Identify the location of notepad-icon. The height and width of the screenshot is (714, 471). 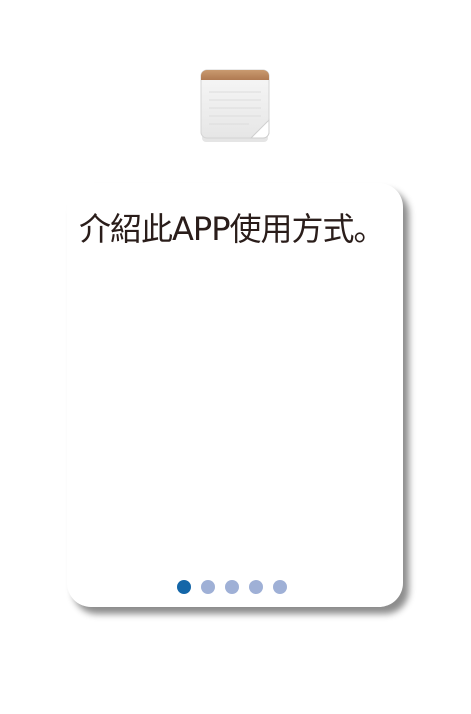
(235, 105).